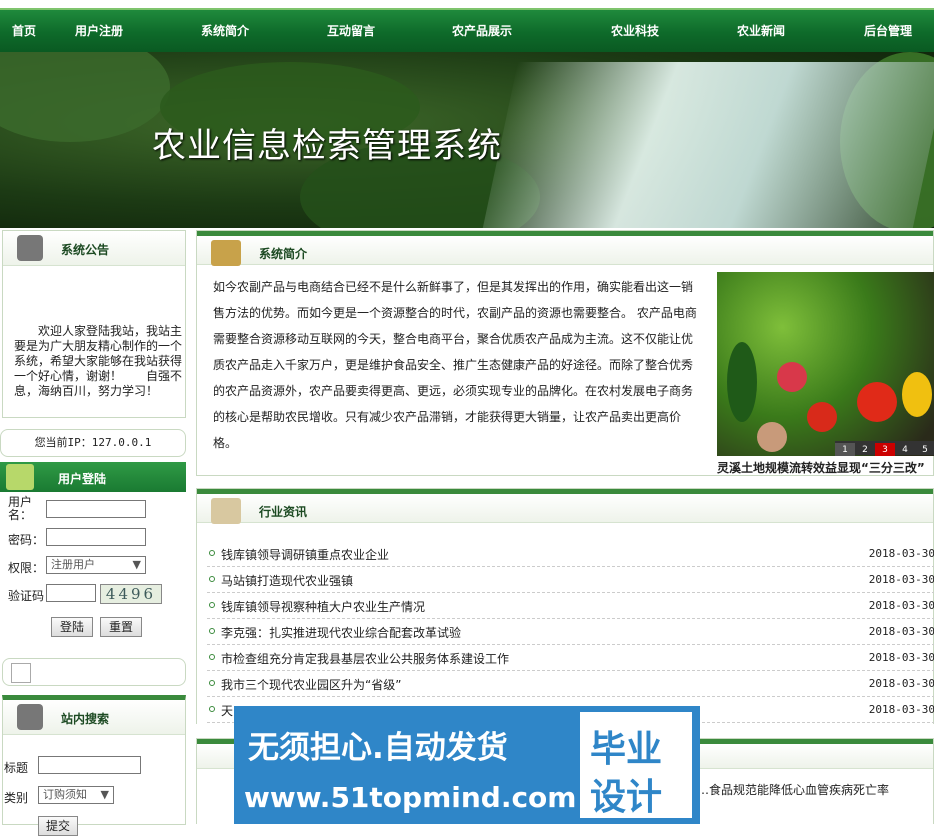 This screenshot has height=836, width=934. I want to click on search-title-label: 标题, so click(16, 768).